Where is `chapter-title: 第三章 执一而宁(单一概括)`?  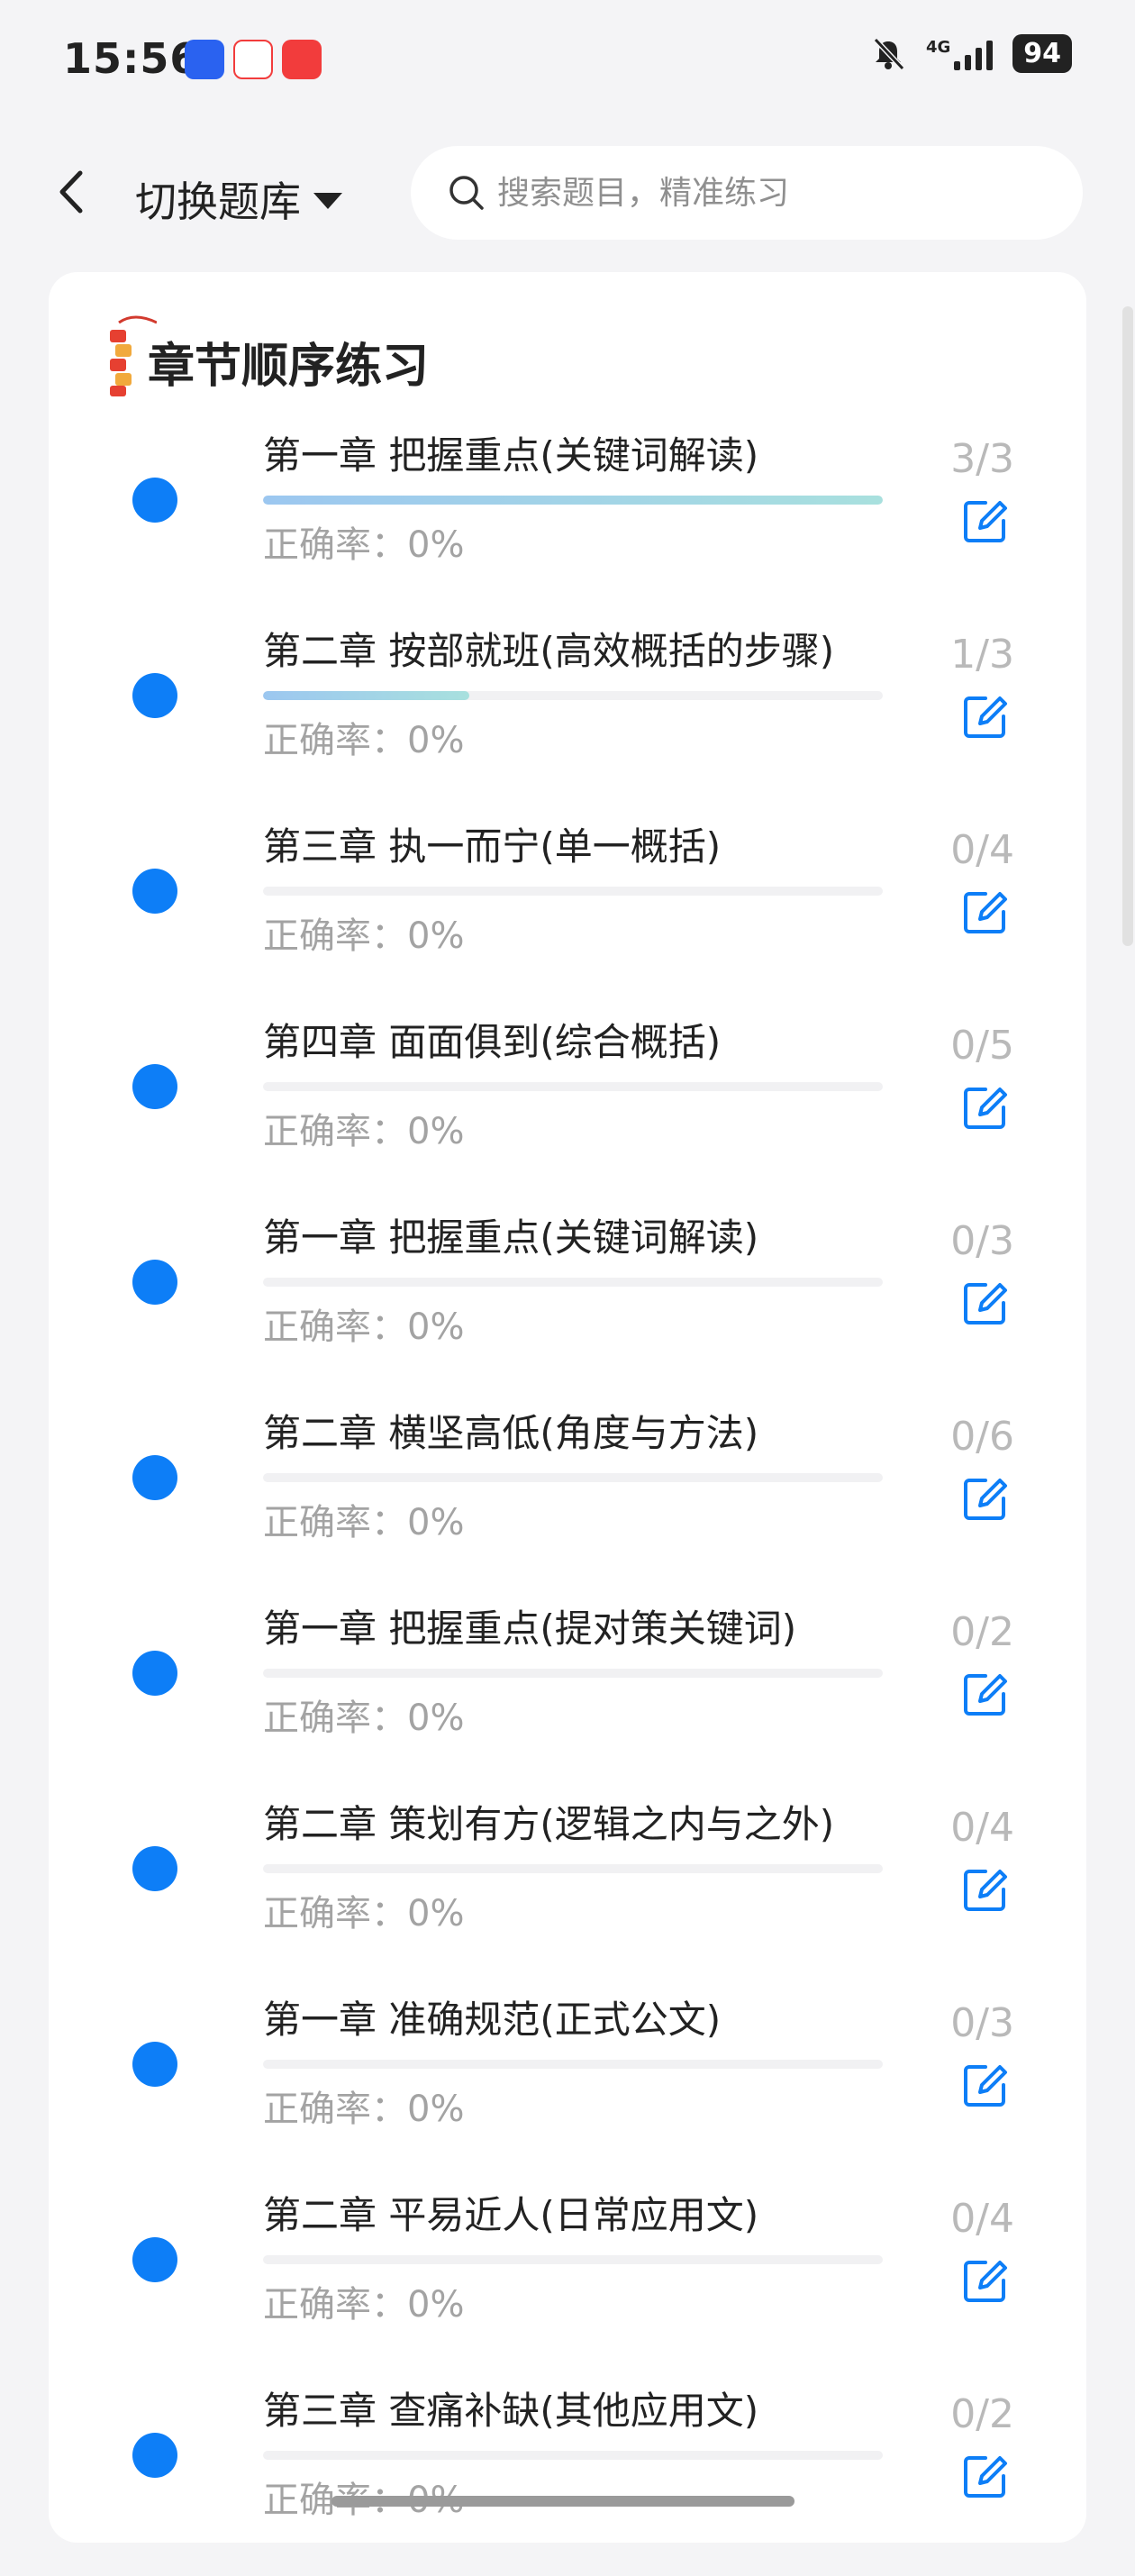
chapter-title: 第三章 执一而宁(单一概括) is located at coordinates (492, 846).